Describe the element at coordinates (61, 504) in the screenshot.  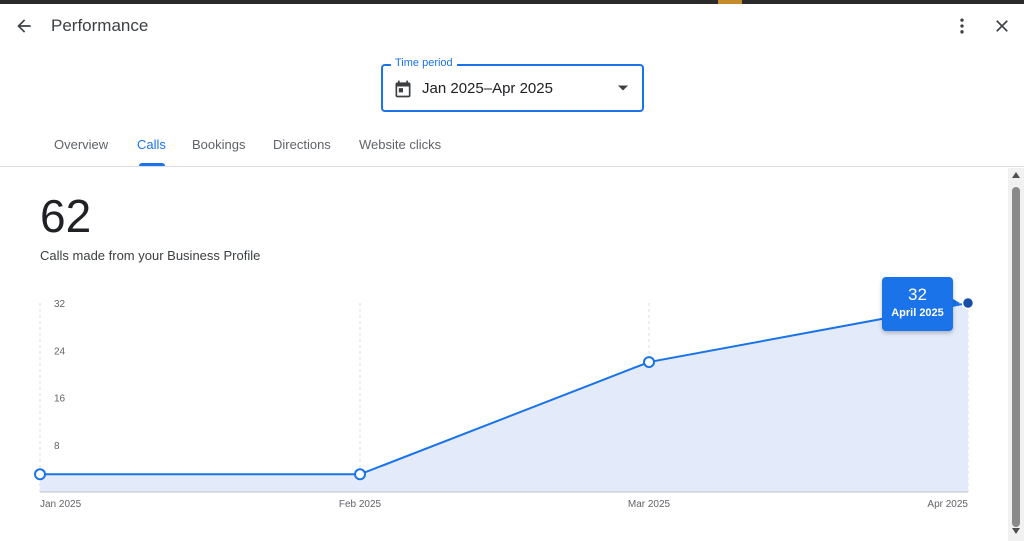
I see `x-tick-label: Jan 2025` at that location.